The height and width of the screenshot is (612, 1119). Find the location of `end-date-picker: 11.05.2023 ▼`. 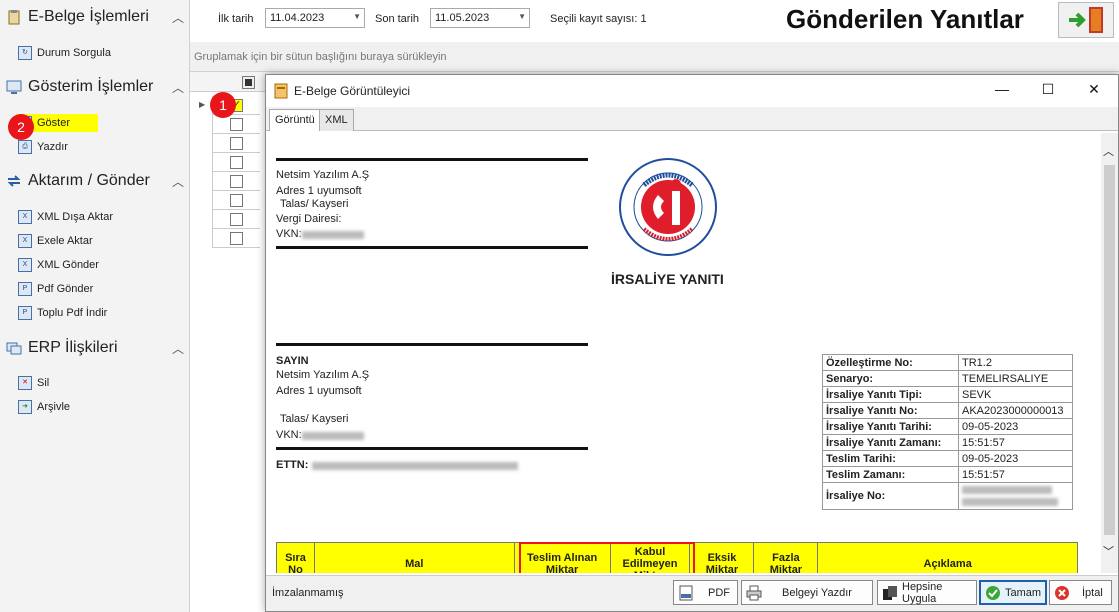

end-date-picker: 11.05.2023 ▼ is located at coordinates (480, 18).